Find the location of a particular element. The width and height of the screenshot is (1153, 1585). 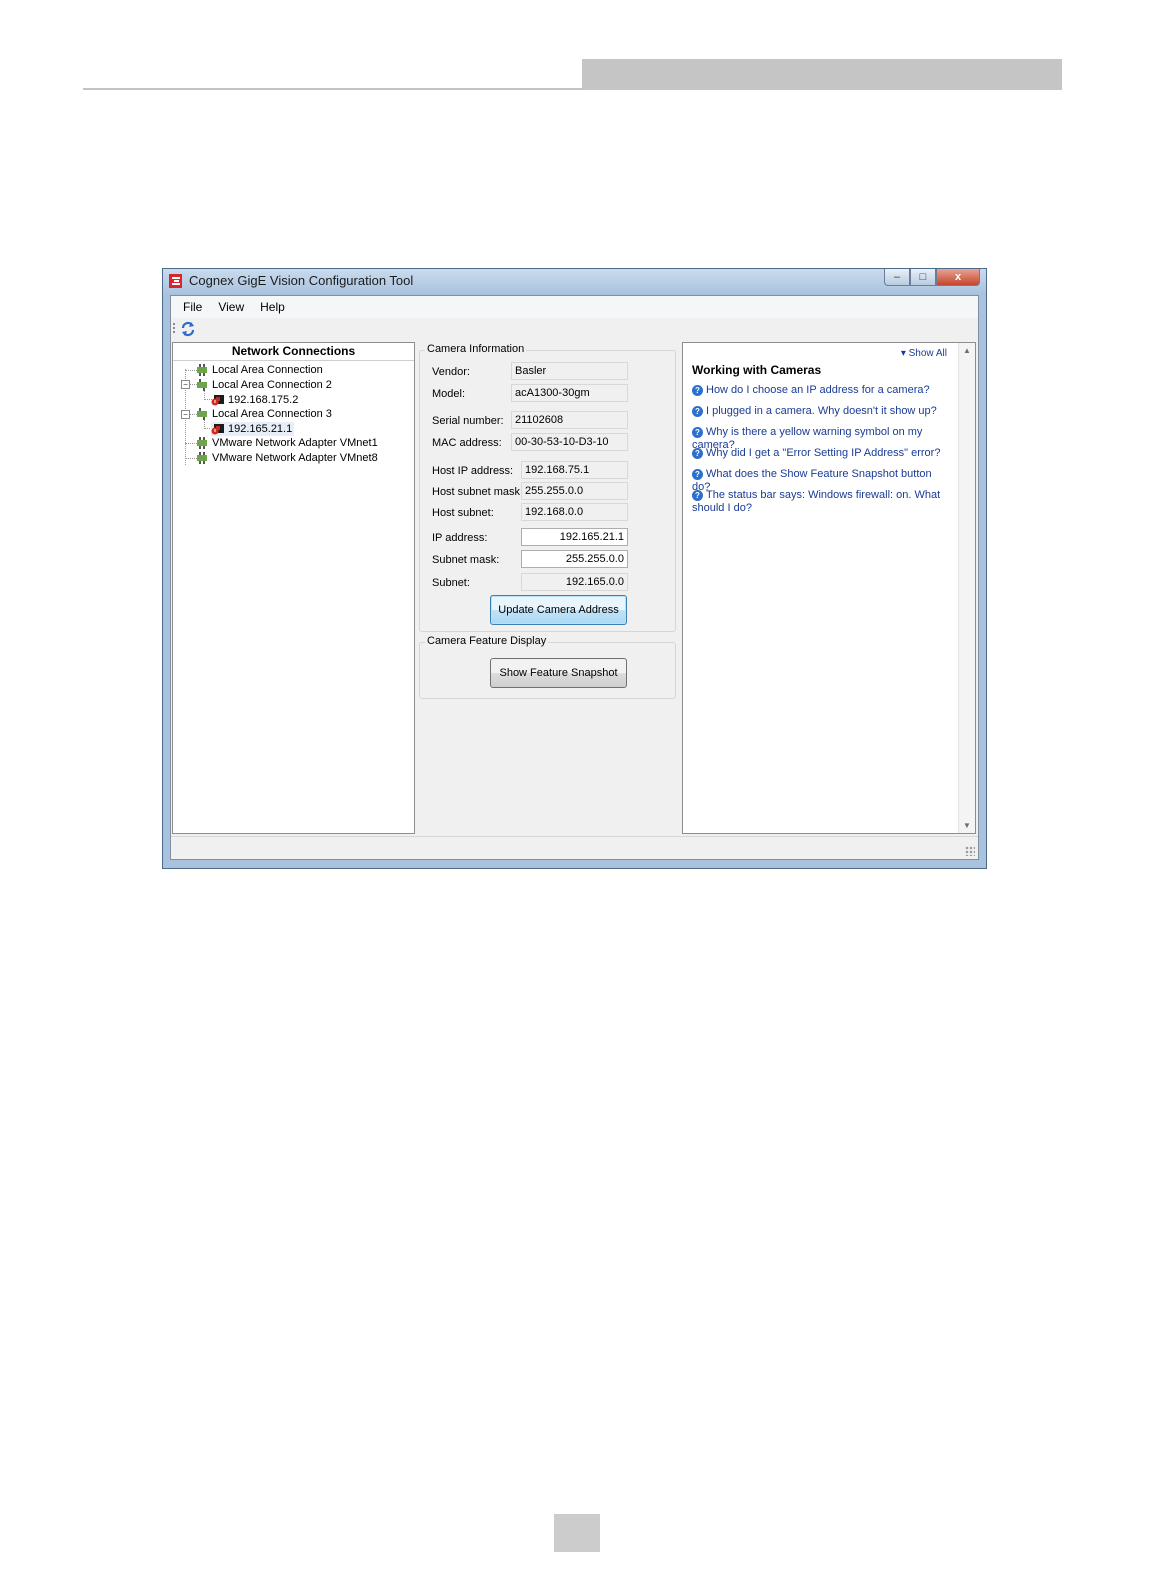

scroll-down-icon: ▼ is located at coordinates (967, 825).